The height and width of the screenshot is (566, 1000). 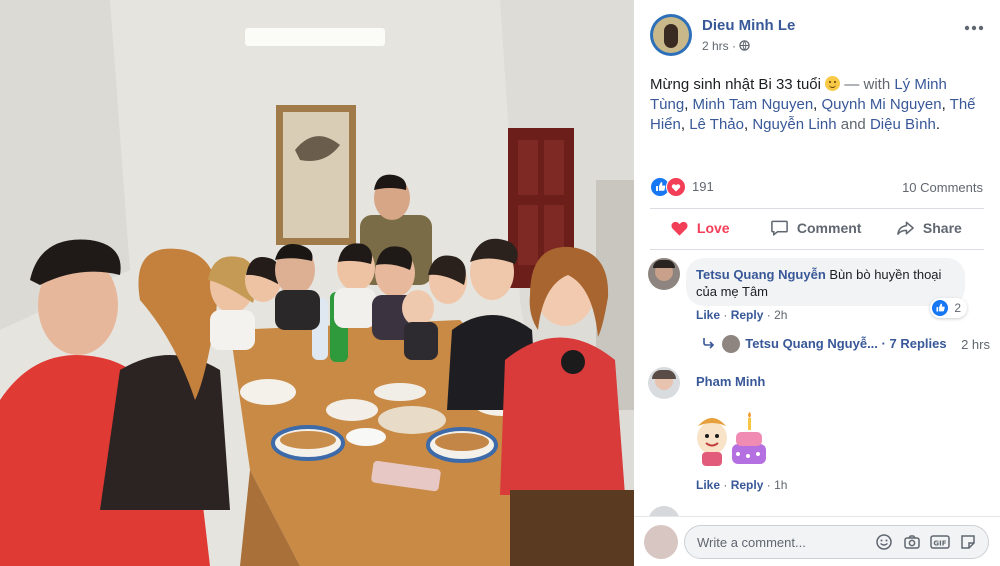 What do you see at coordinates (780, 315) in the screenshot?
I see `comment-time: 2h` at bounding box center [780, 315].